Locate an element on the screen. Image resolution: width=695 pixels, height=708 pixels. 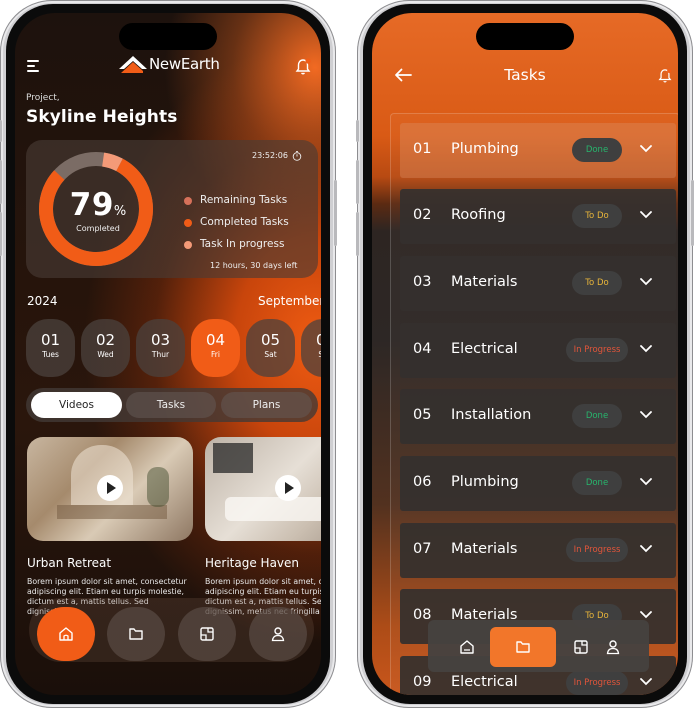
day-weekday: Tues is located at coordinates (50, 354).